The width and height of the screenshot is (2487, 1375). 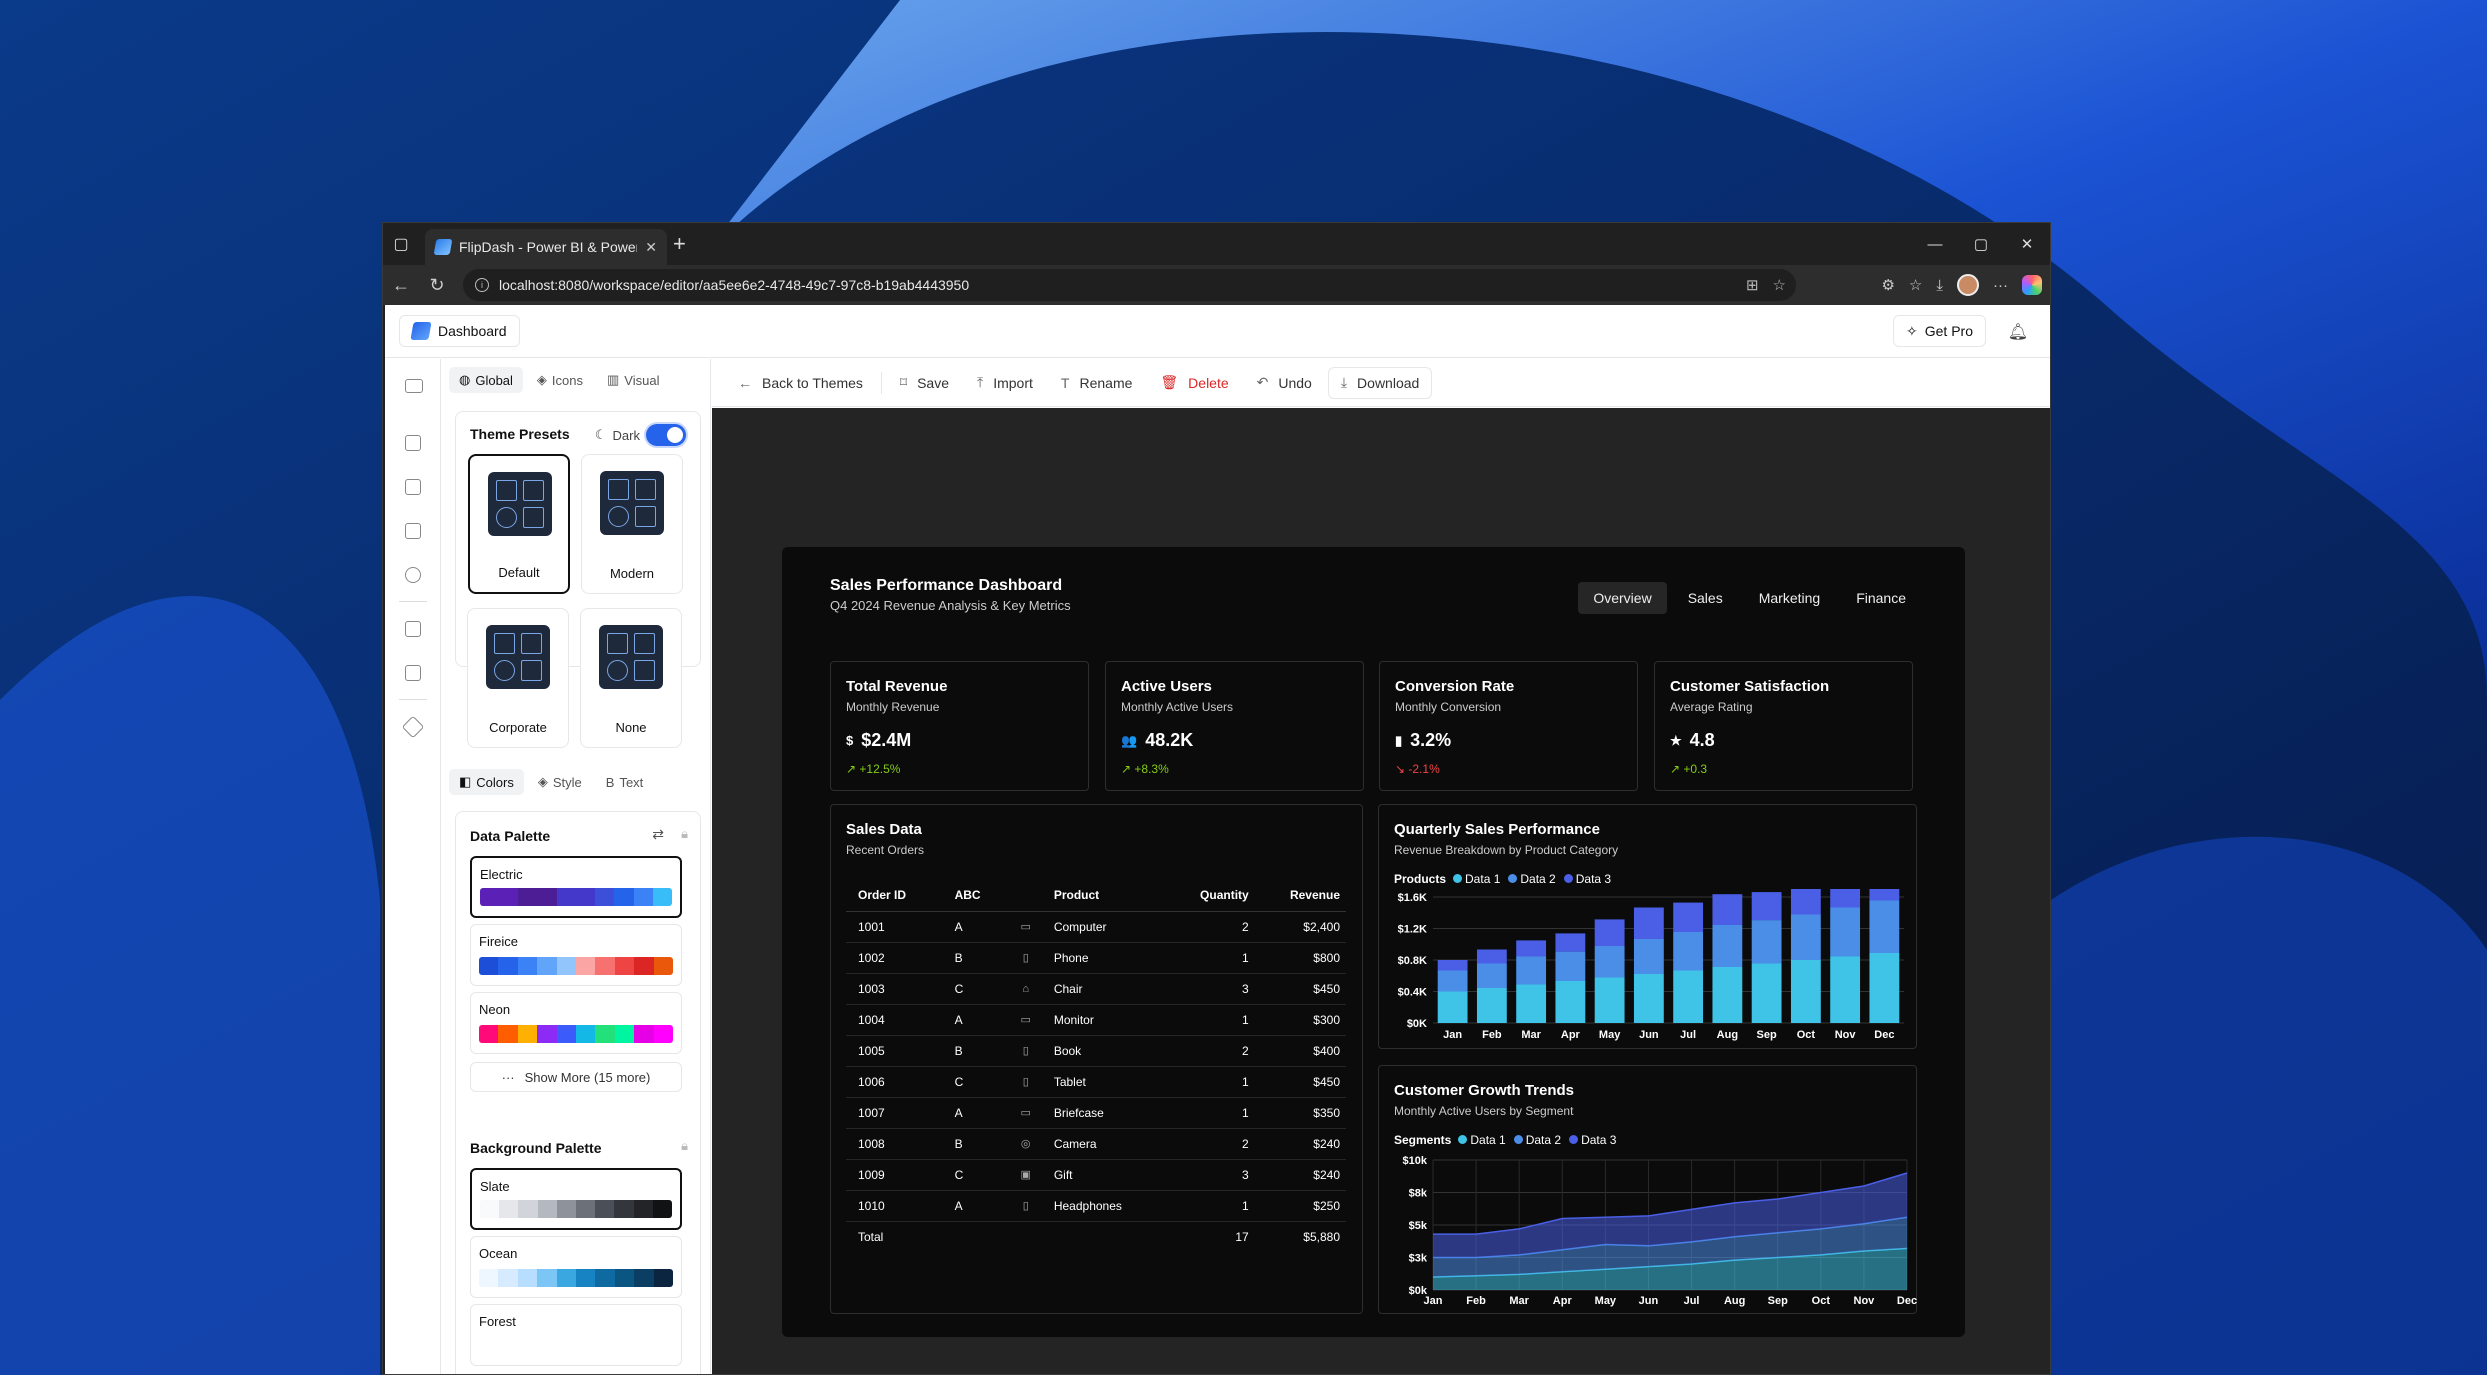 I want to click on legend-label: Data 1, so click(x=1483, y=879).